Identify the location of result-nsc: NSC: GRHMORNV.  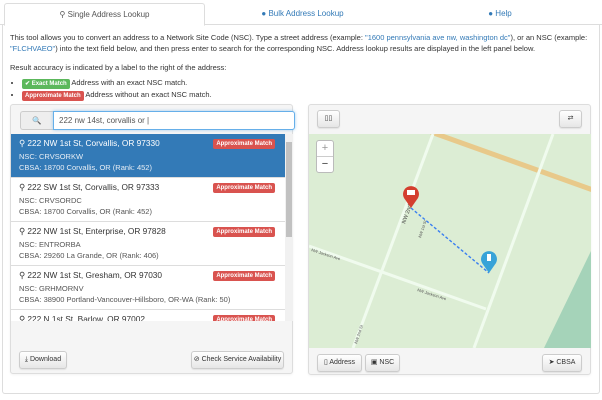
(51, 288).